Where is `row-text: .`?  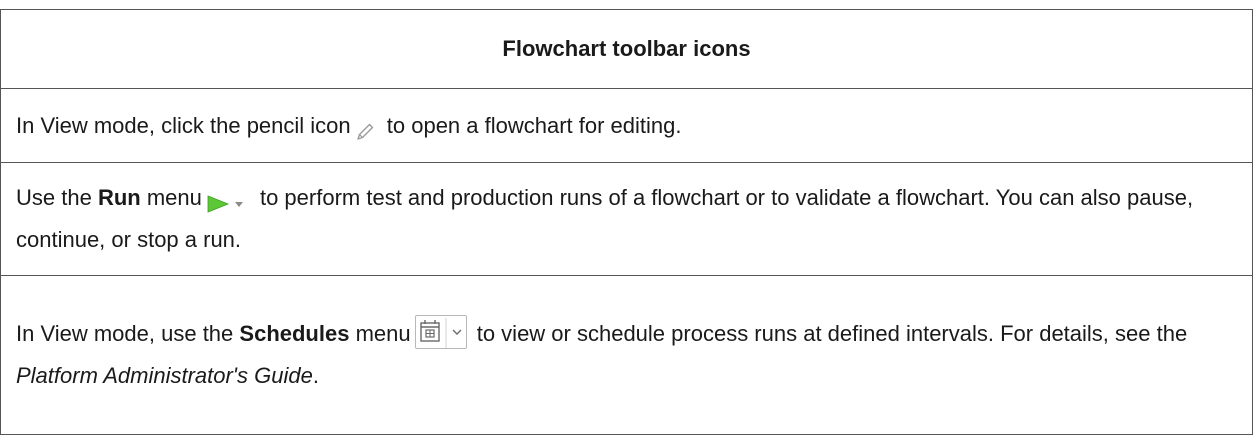 row-text: . is located at coordinates (315, 376).